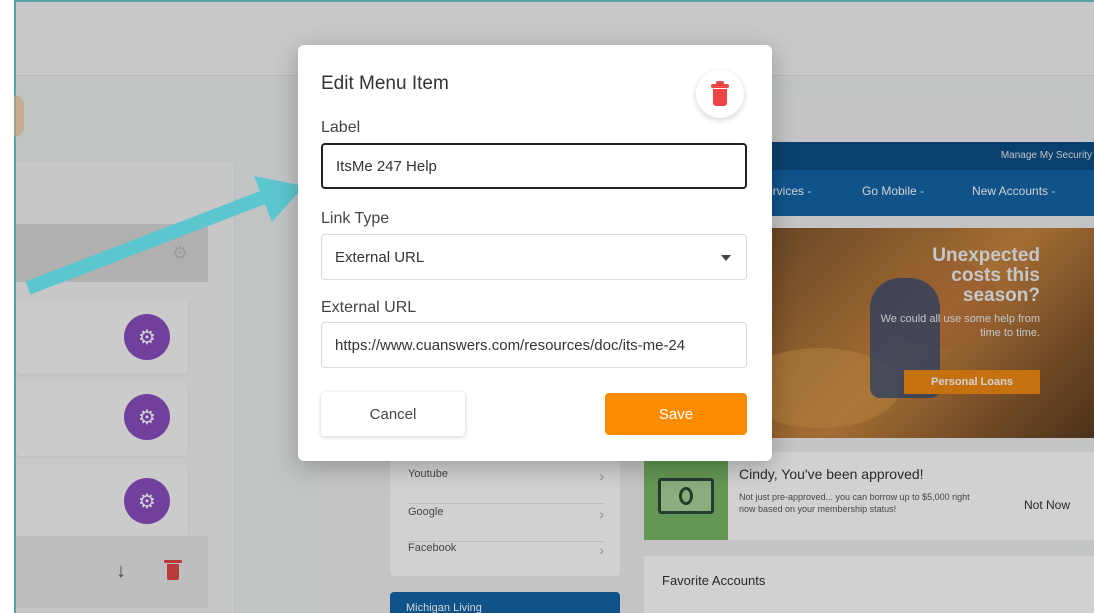 This screenshot has width=1094, height=613. What do you see at coordinates (726, 258) in the screenshot?
I see `caret-down-icon` at bounding box center [726, 258].